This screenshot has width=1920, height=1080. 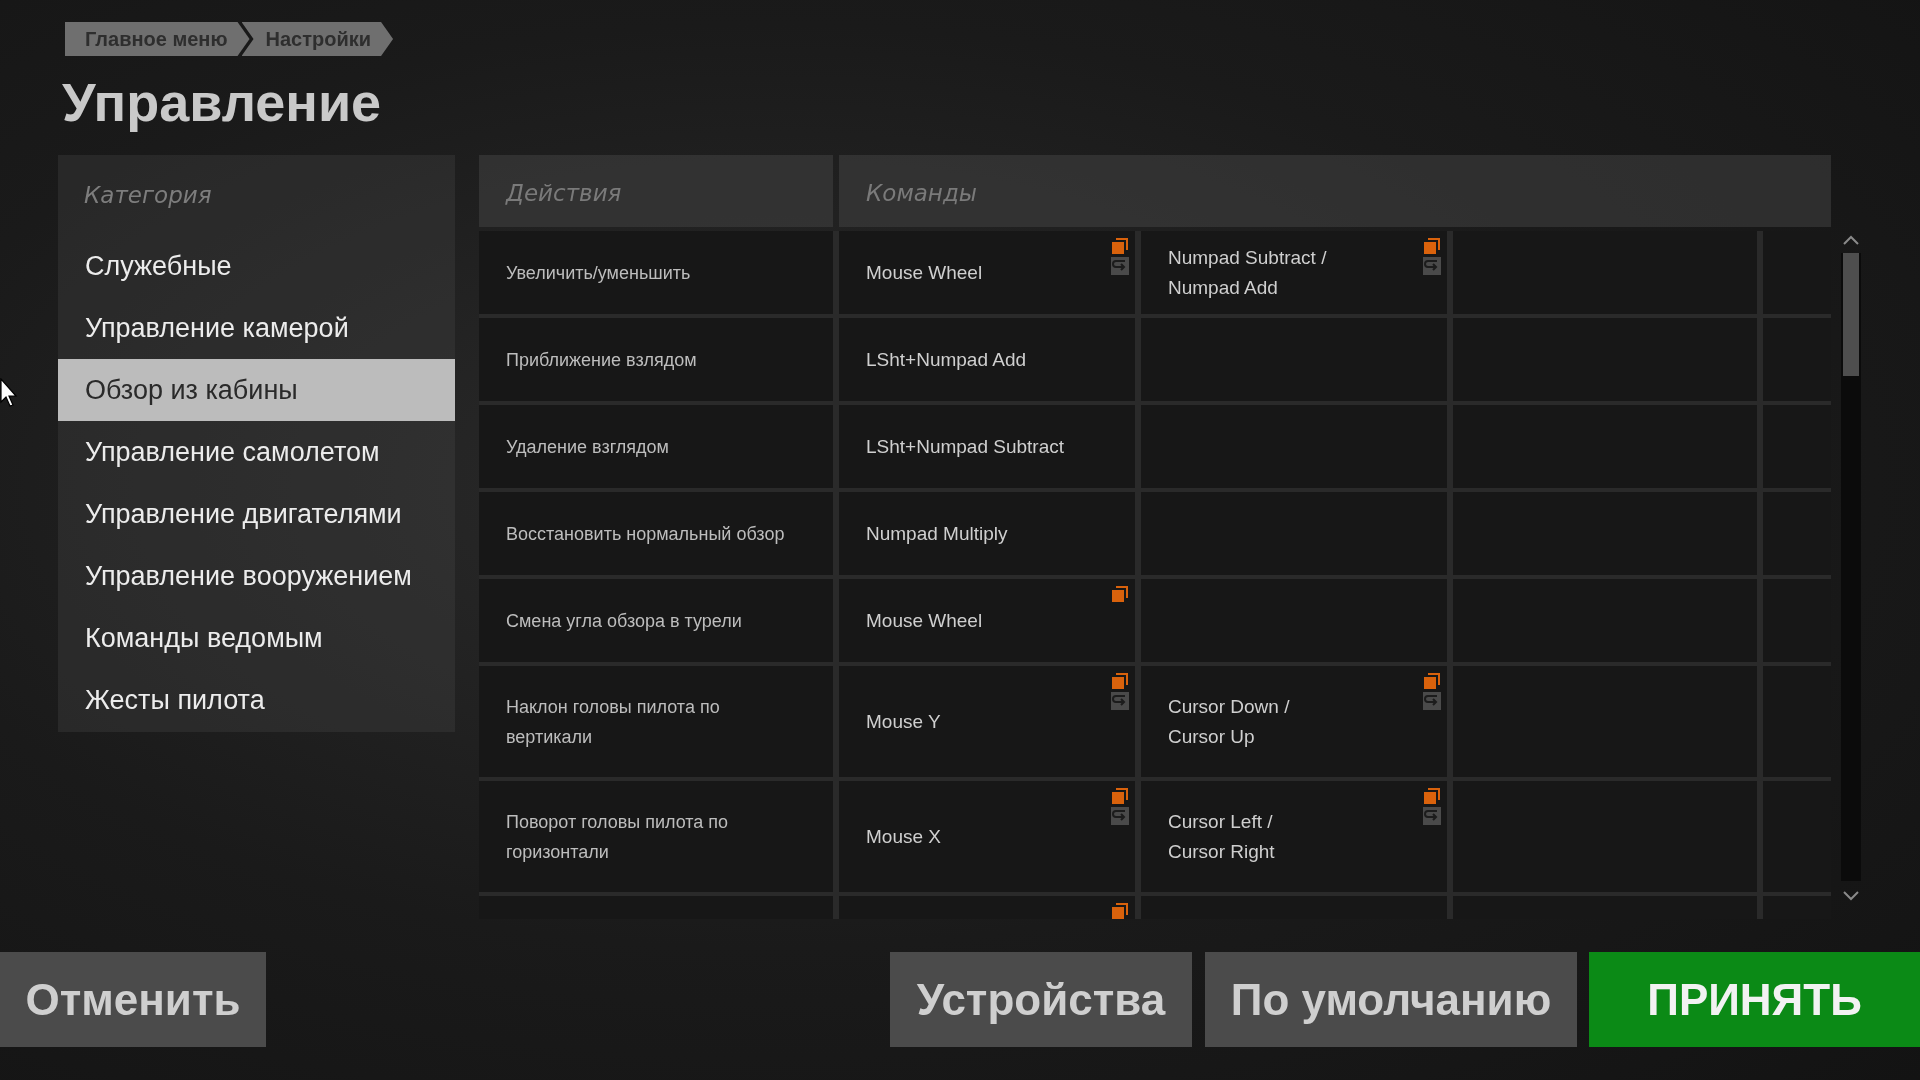 What do you see at coordinates (656, 191) in the screenshot?
I see `column-header: Действия` at bounding box center [656, 191].